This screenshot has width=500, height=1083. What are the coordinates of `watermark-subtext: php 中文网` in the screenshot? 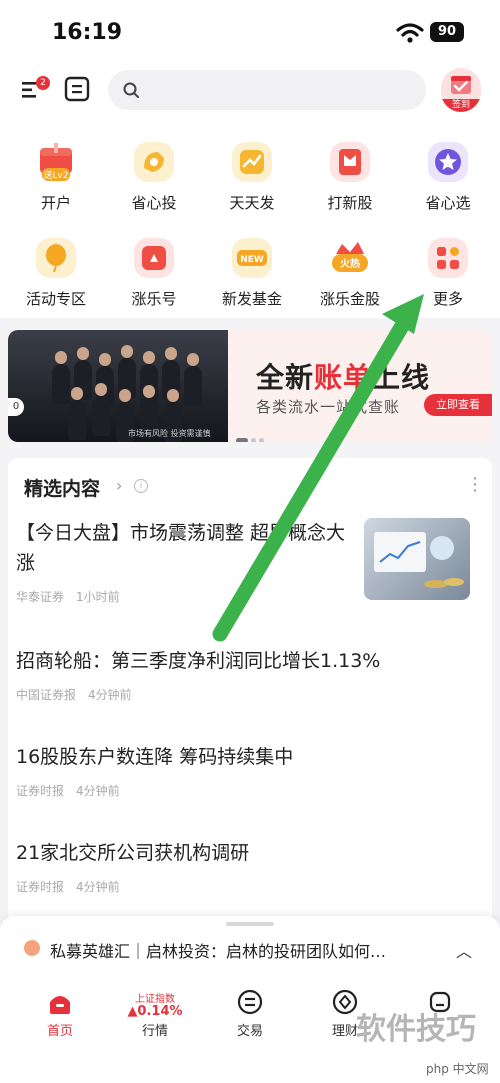 It's located at (457, 1069).